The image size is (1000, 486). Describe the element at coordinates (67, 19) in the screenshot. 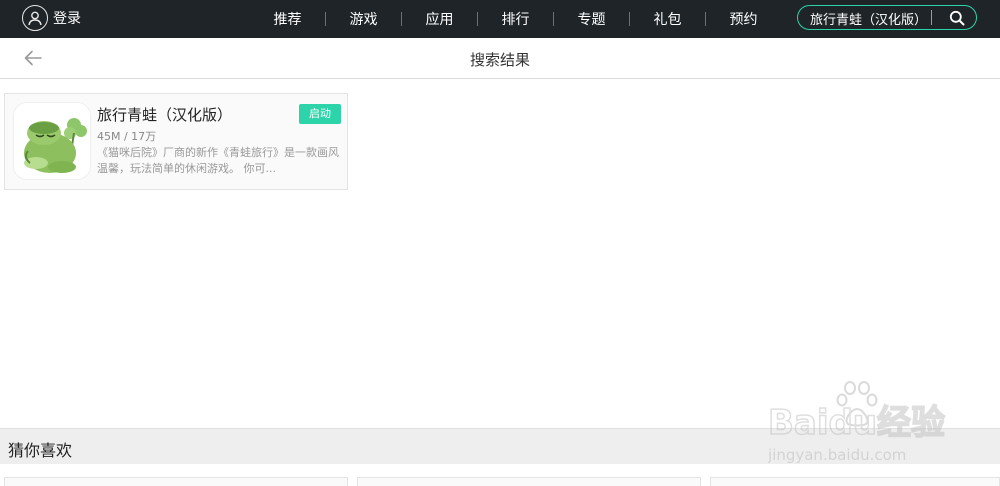

I see `login-label: 登录` at that location.